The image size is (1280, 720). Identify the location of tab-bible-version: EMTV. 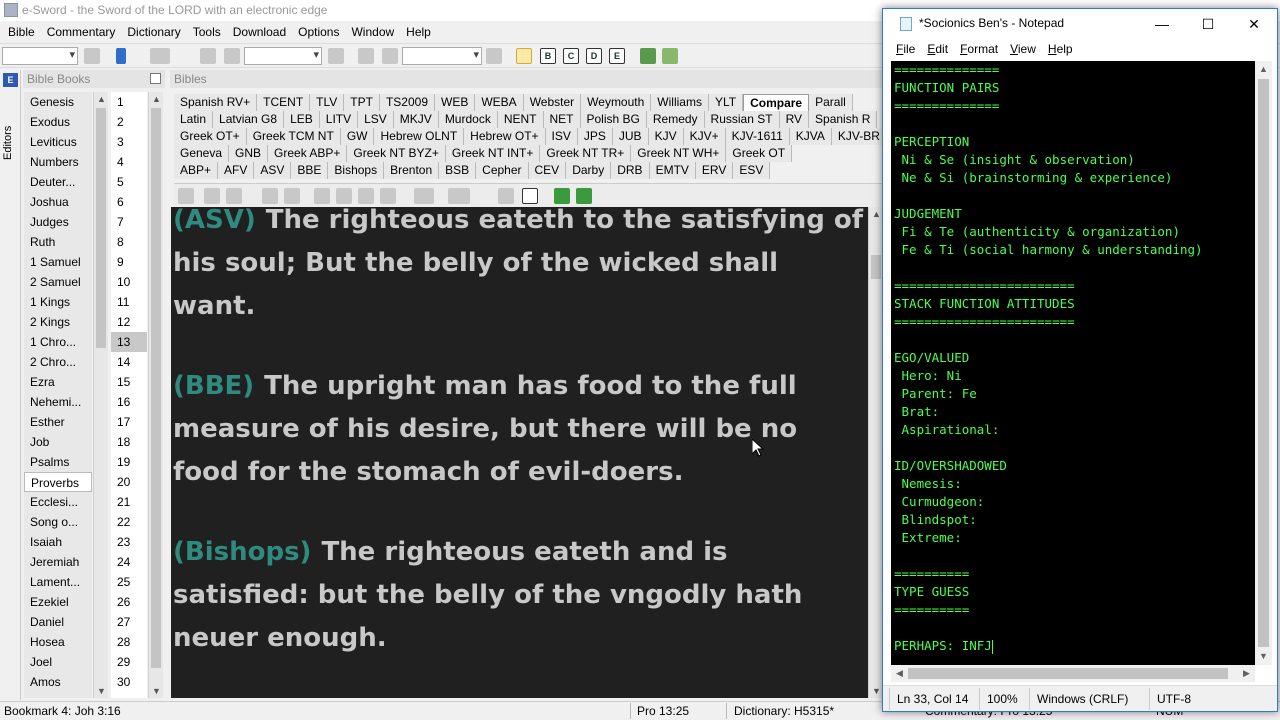
(672, 170).